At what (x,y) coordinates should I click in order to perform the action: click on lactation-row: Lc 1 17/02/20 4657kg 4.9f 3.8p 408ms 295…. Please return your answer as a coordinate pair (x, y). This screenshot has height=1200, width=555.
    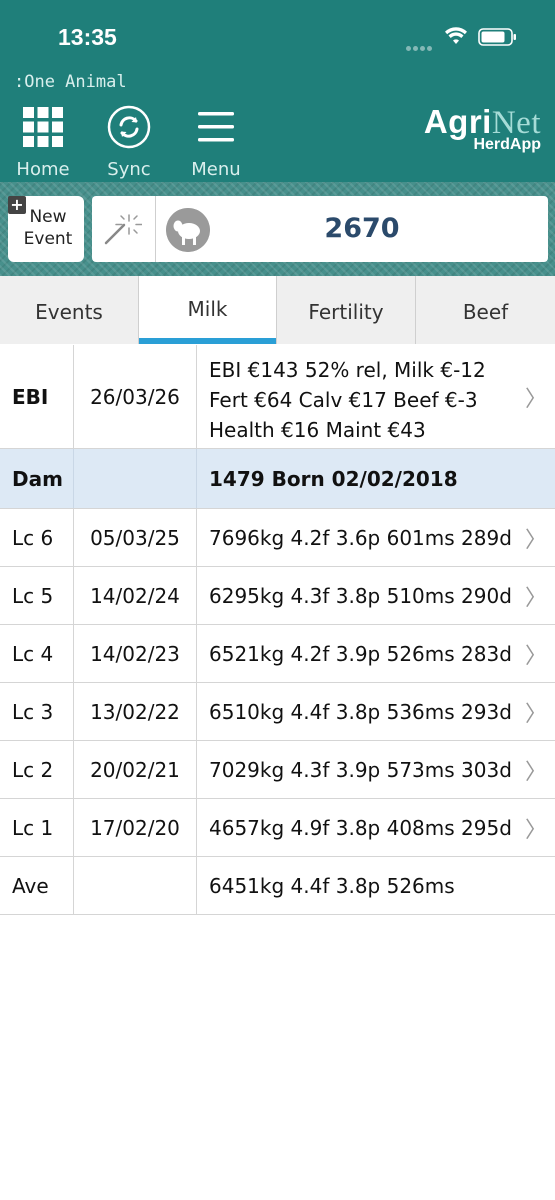
    Looking at the image, I should click on (277, 828).